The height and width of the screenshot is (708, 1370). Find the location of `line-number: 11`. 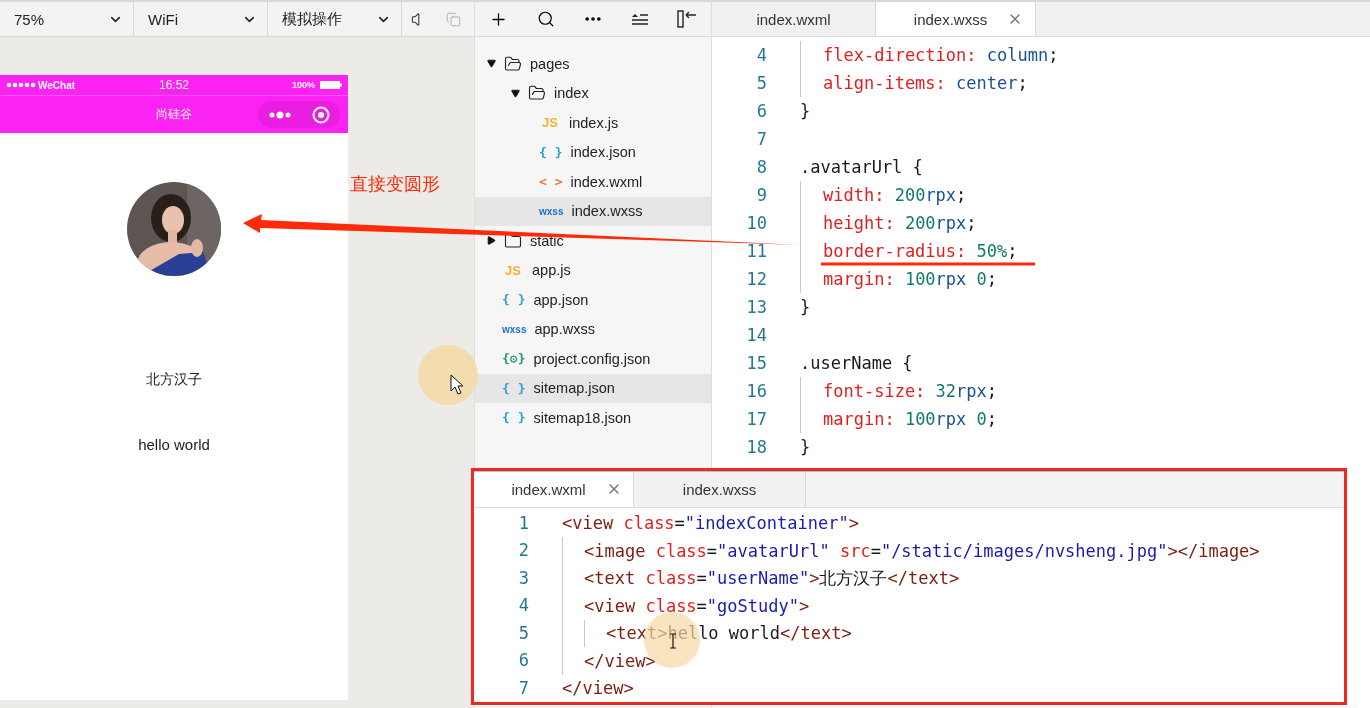

line-number: 11 is located at coordinates (756, 251).